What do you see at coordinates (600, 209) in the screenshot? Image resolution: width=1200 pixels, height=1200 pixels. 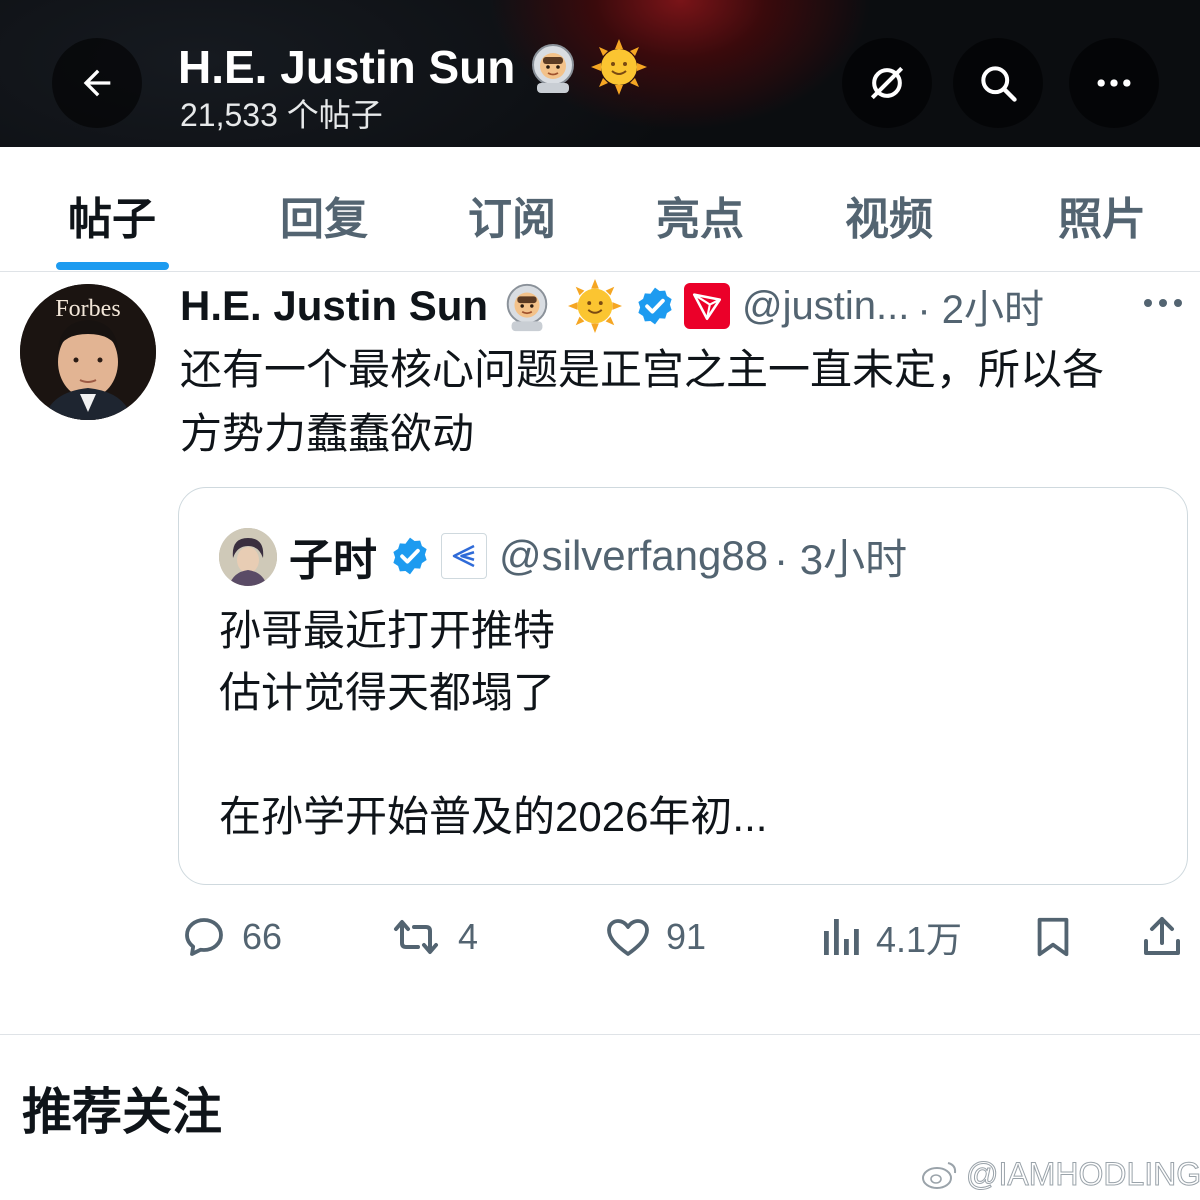 I see `profile-tabs: 帖子 回复 订阅 亮点 视频 照片` at bounding box center [600, 209].